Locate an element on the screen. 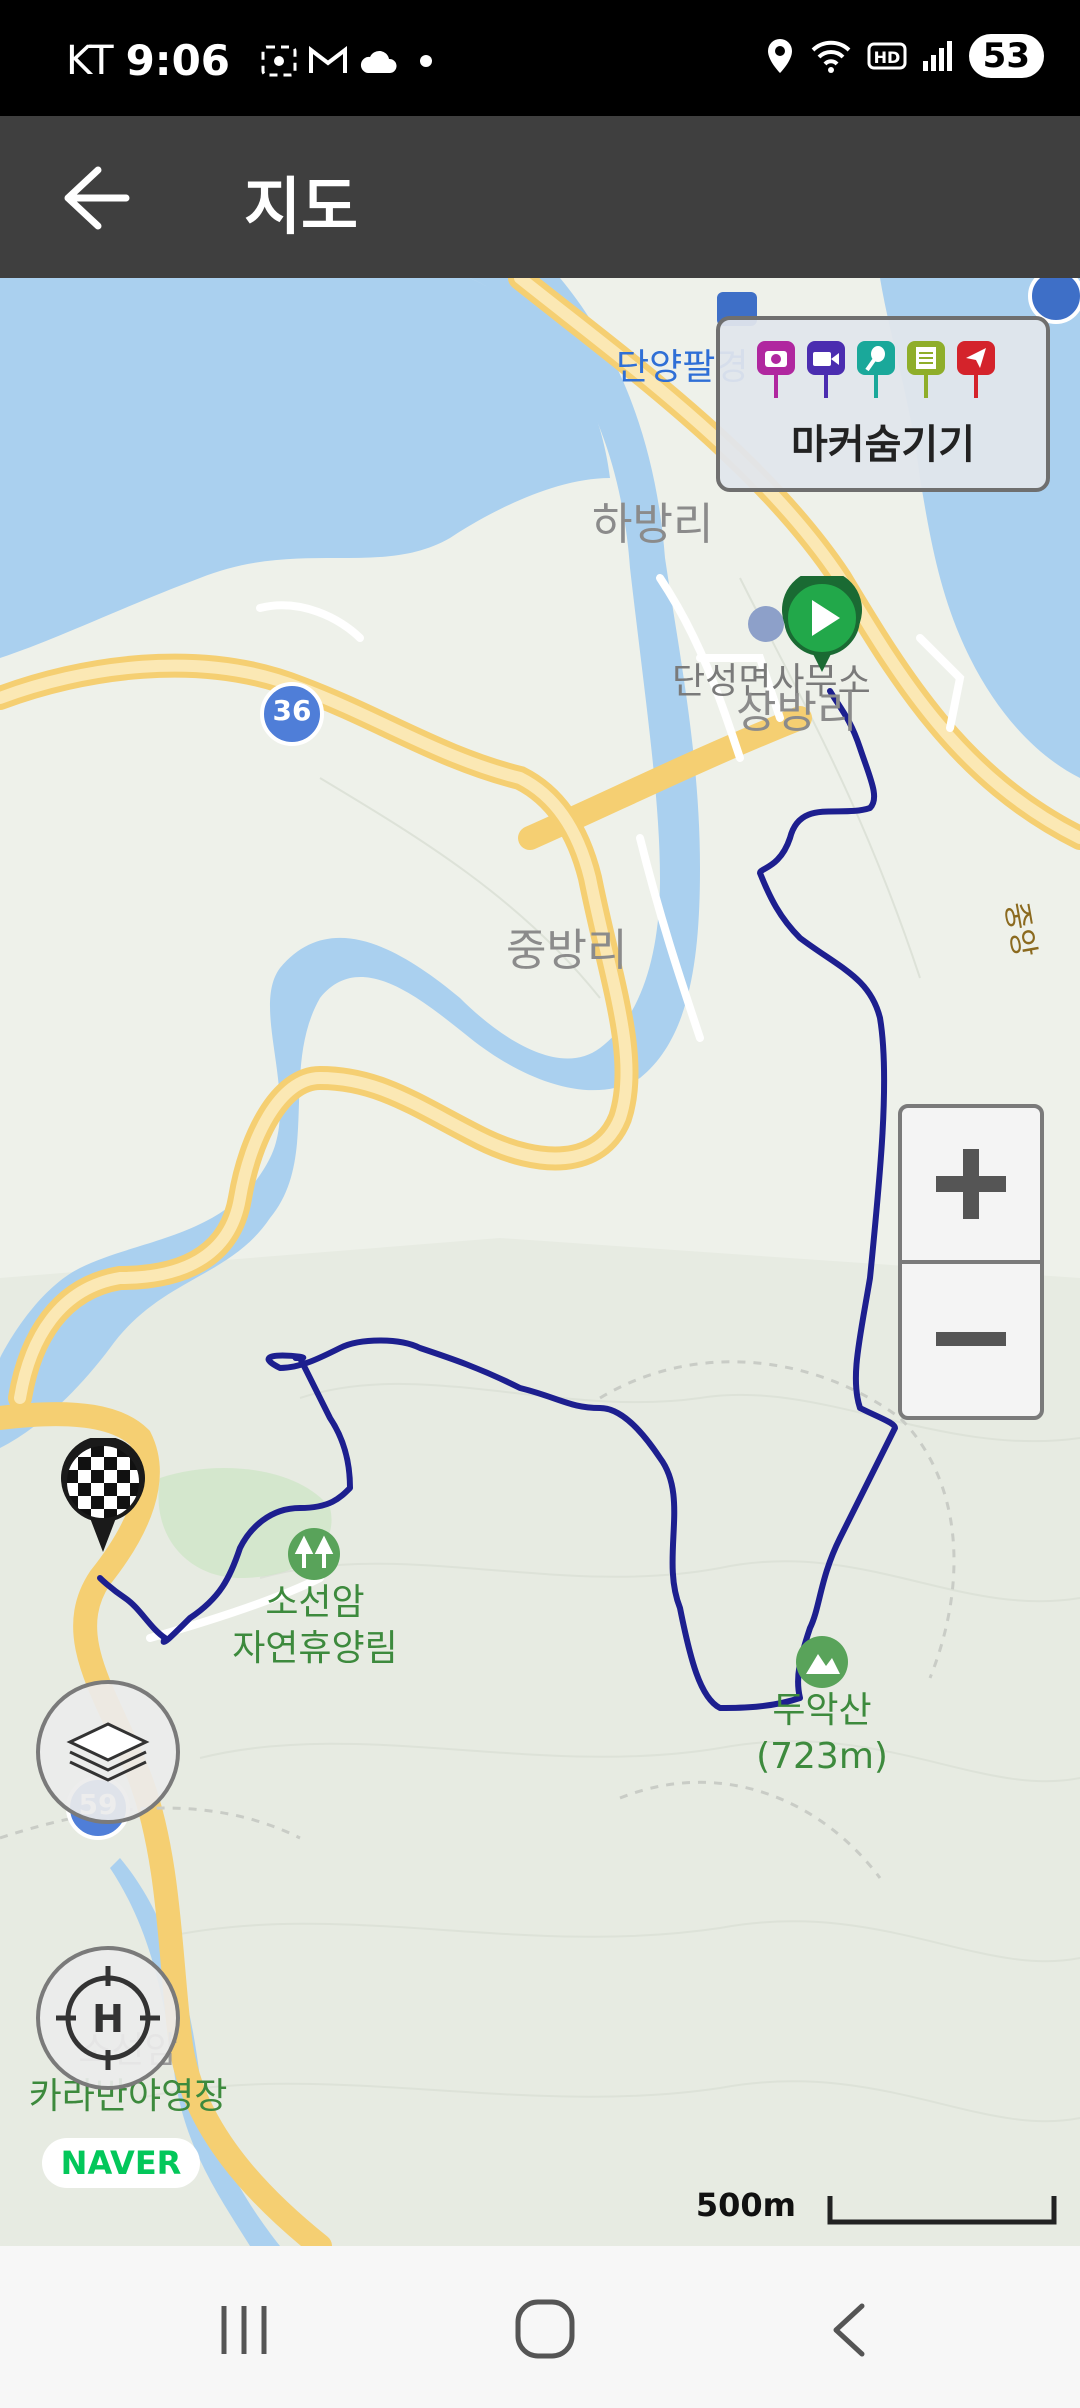 Image resolution: width=1080 pixels, height=2408 pixels. zoom-controls is located at coordinates (971, 1262).